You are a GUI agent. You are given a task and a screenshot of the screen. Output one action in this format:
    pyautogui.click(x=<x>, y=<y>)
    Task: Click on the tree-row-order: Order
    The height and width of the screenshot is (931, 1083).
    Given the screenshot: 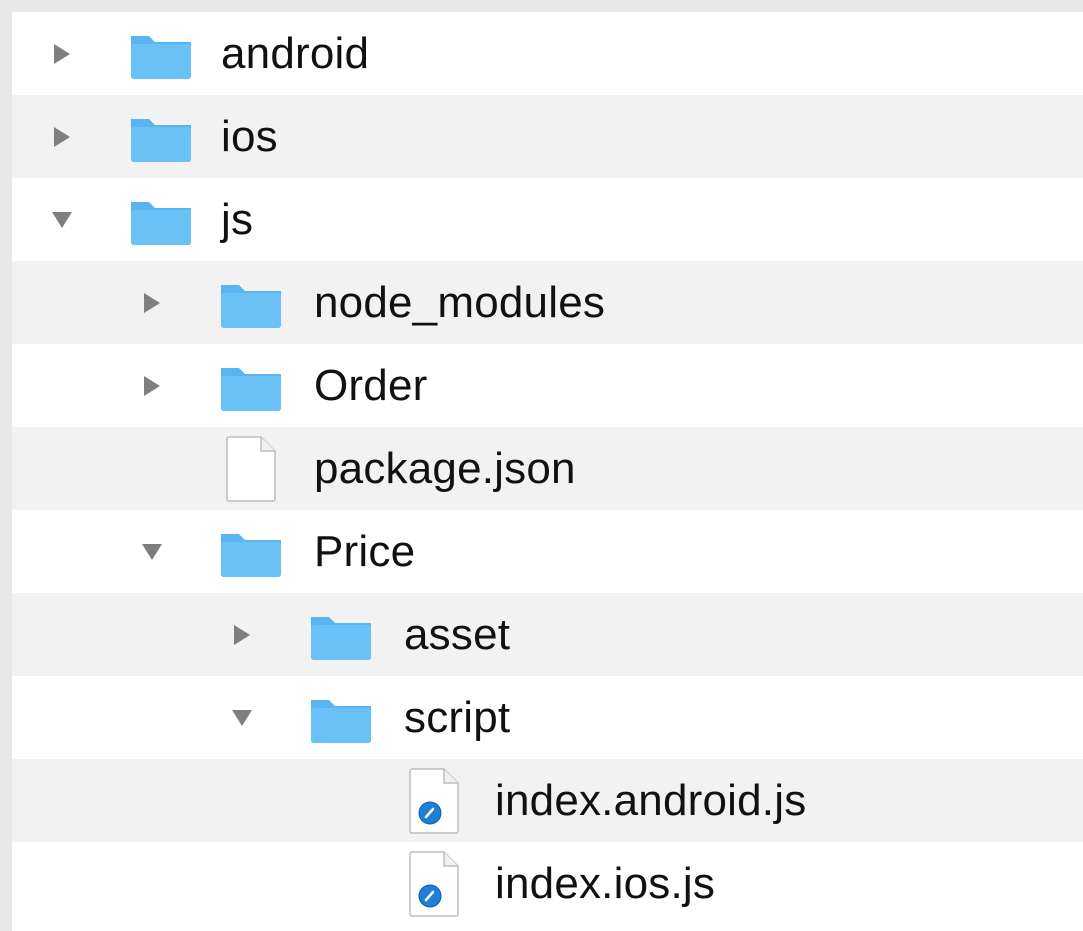 What is the action you would take?
    pyautogui.click(x=547, y=385)
    